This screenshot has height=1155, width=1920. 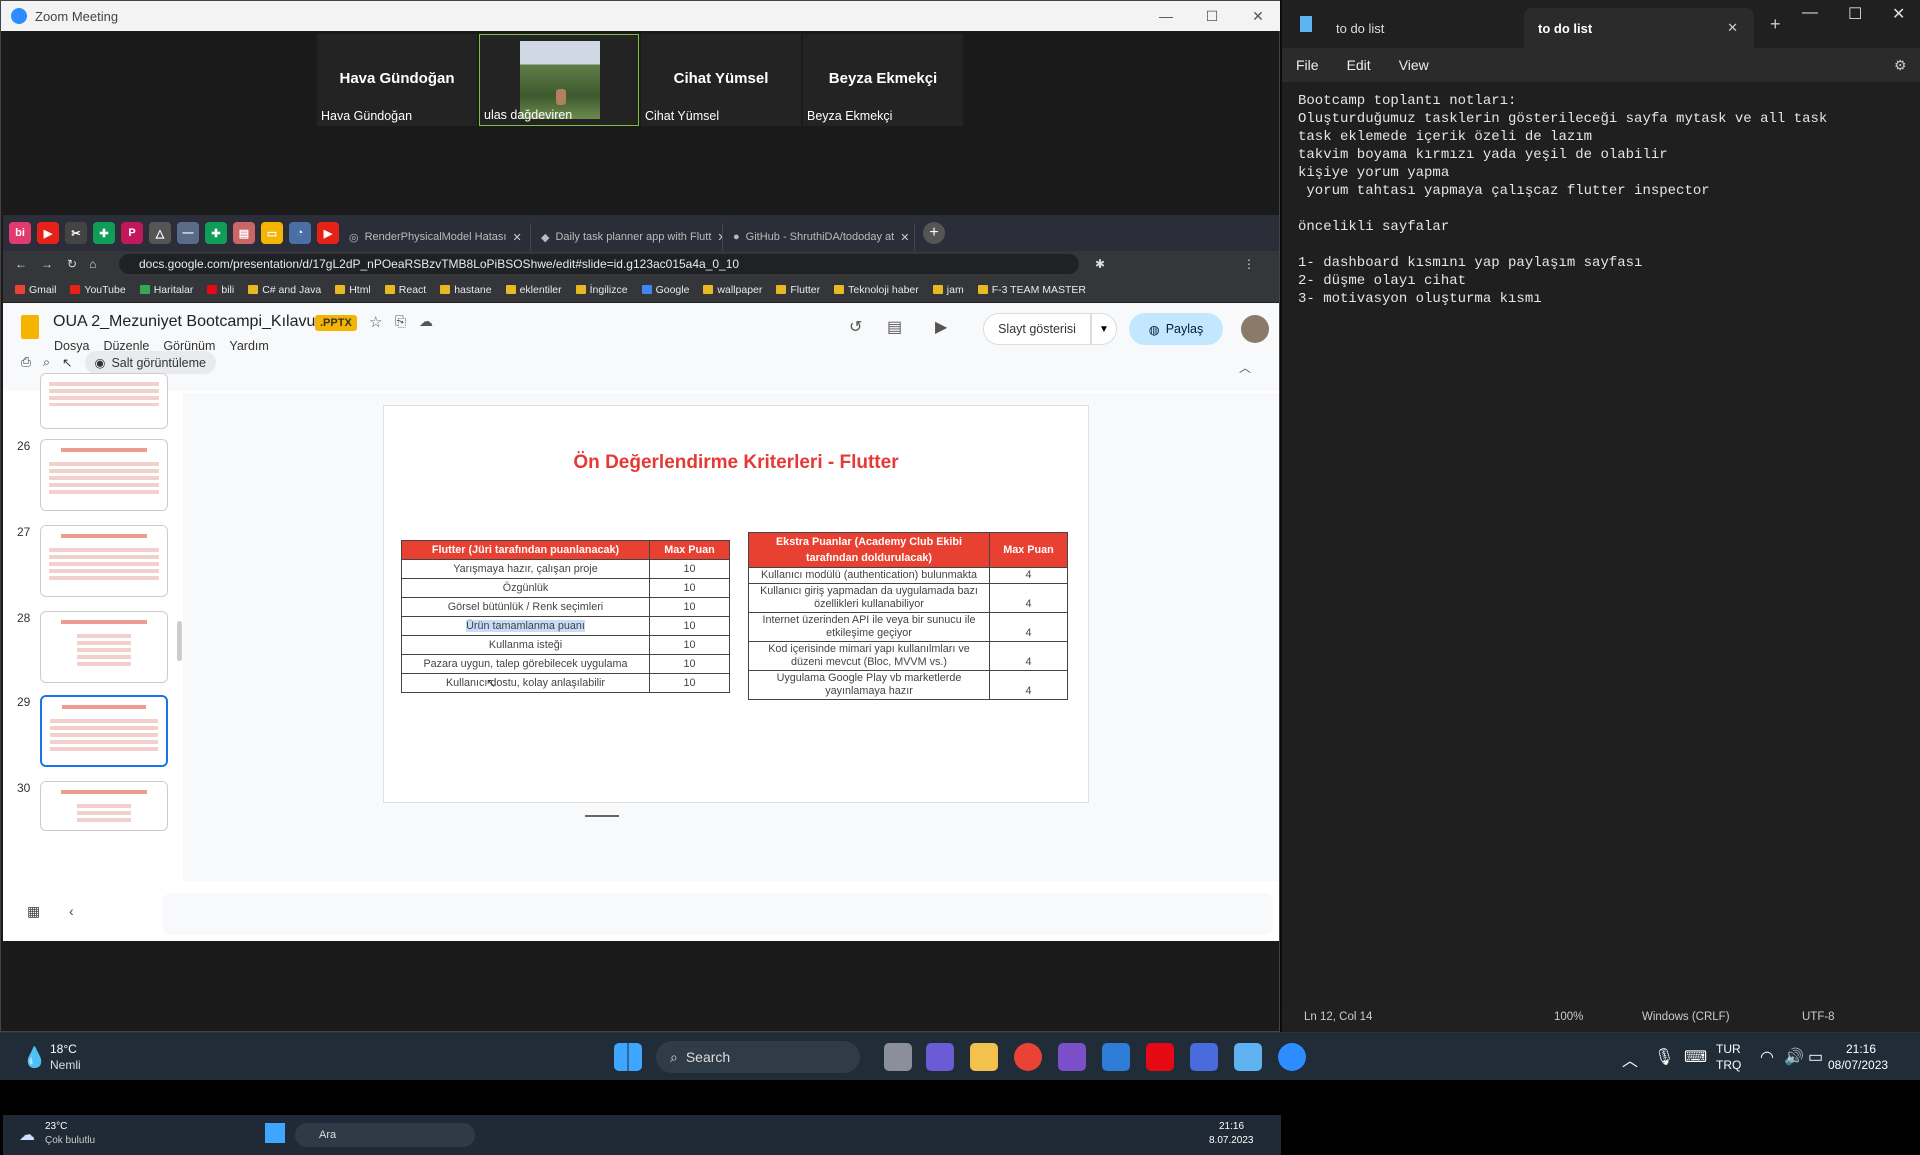 I want to click on pinned-tab: ✂, so click(x=76, y=233).